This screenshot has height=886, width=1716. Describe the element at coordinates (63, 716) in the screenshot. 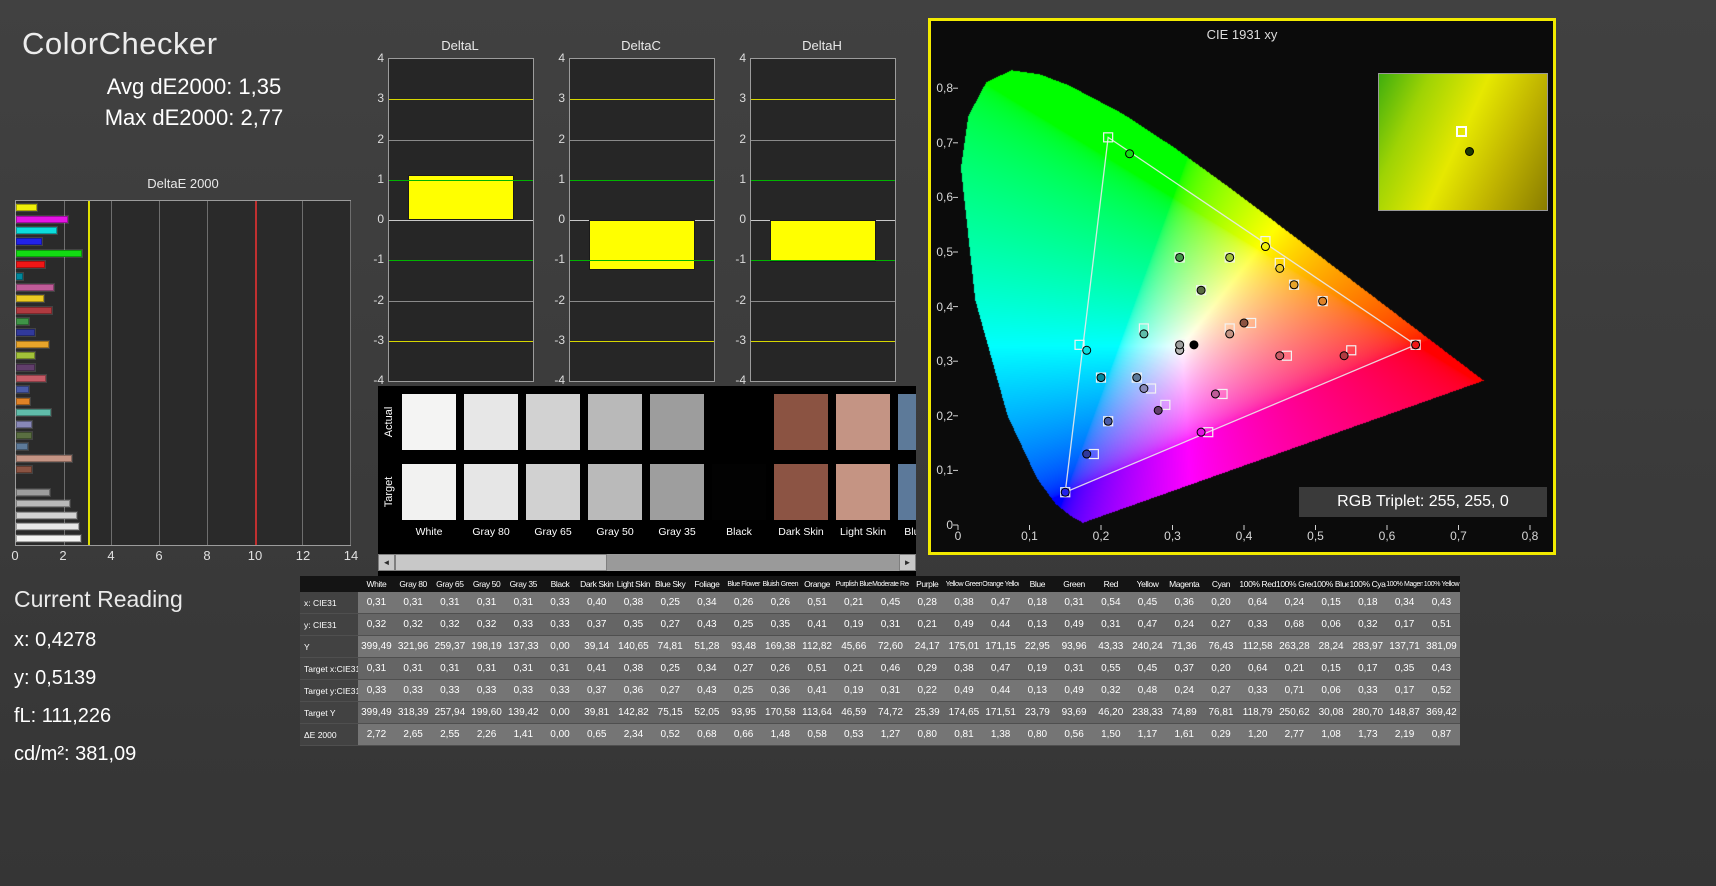

I see `current-reading-fl: fL: 111,226` at that location.